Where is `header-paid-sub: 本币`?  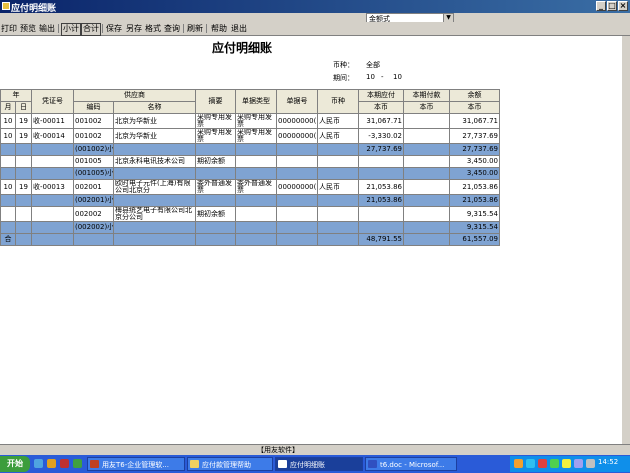 header-paid-sub: 本币 is located at coordinates (426, 107).